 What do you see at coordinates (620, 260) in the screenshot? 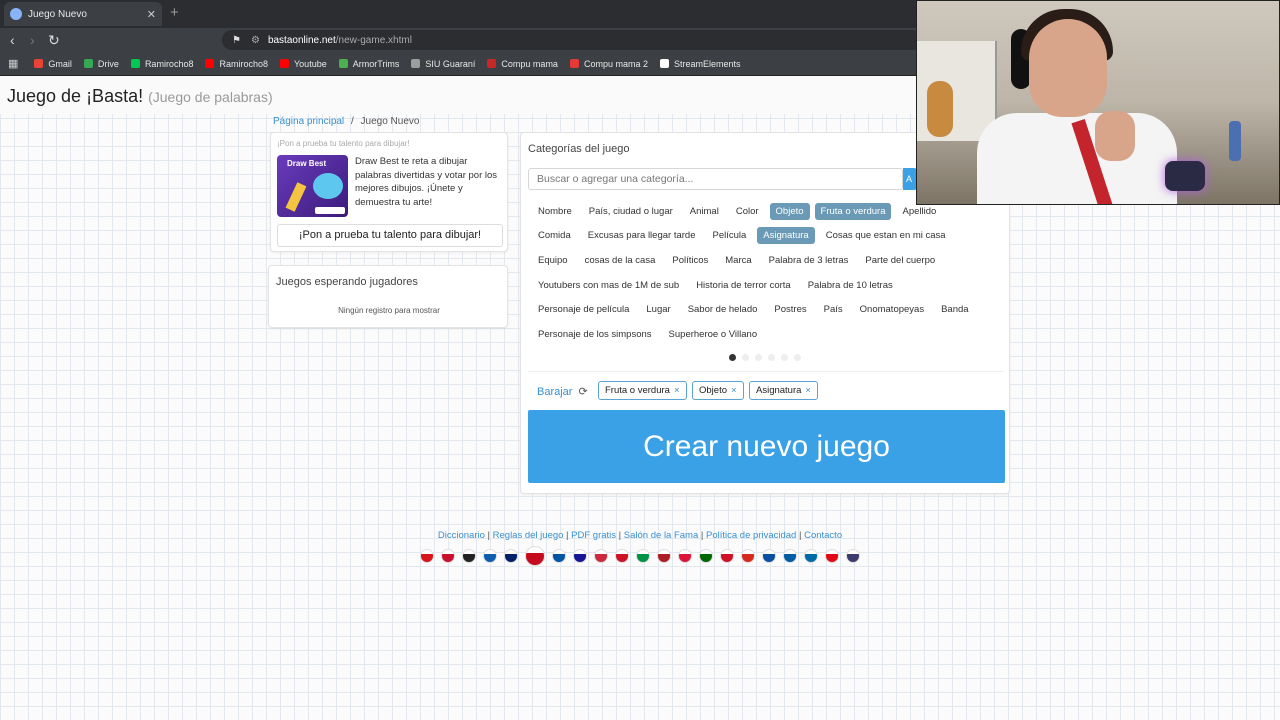
I see `category-chip: cosas de la casa` at bounding box center [620, 260].